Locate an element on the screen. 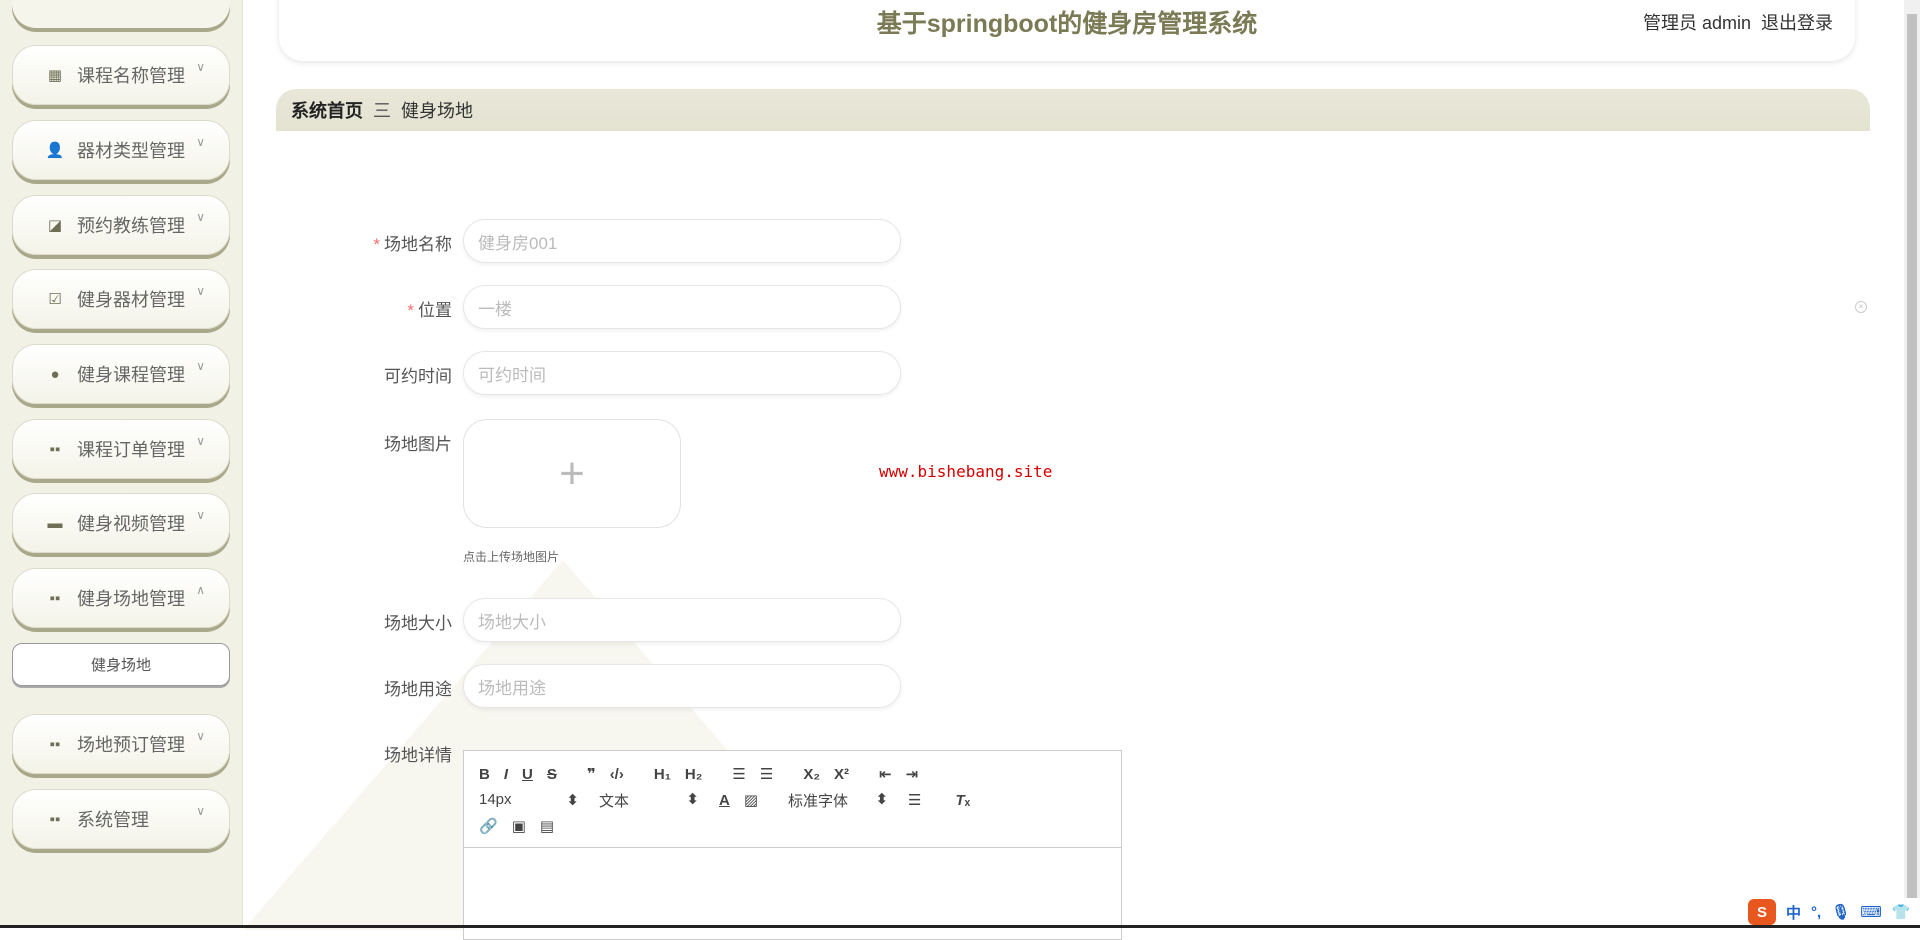  align-icon: ☰ is located at coordinates (914, 800).